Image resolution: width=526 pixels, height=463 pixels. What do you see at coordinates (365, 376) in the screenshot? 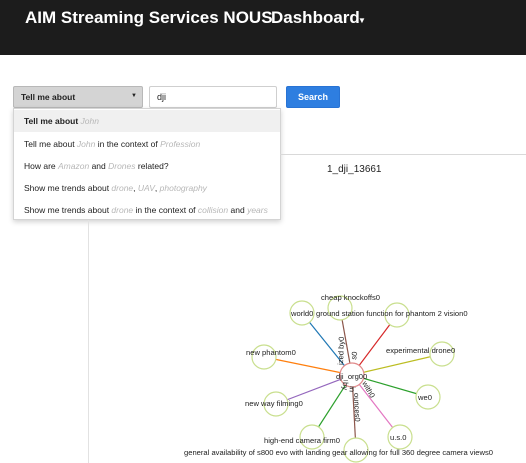
I see `graph-edge-label: 0` at bounding box center [365, 376].